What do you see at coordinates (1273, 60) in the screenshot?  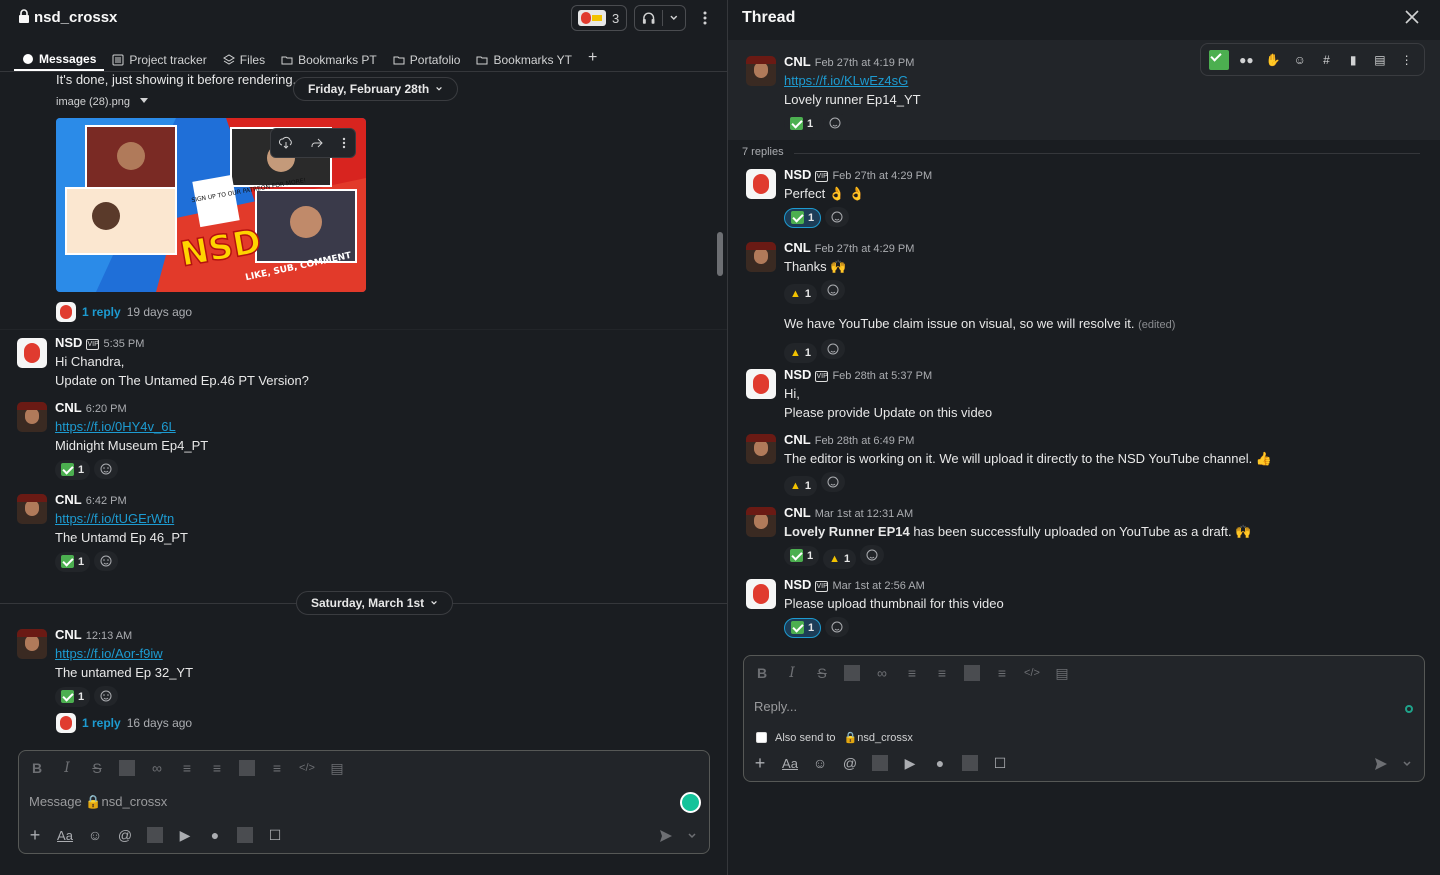 I see `raised-hands-icon: ✋` at bounding box center [1273, 60].